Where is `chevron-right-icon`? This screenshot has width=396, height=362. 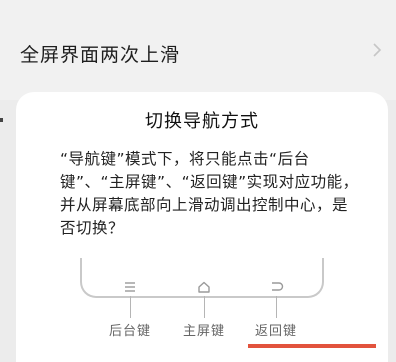
chevron-right-icon is located at coordinates (377, 50).